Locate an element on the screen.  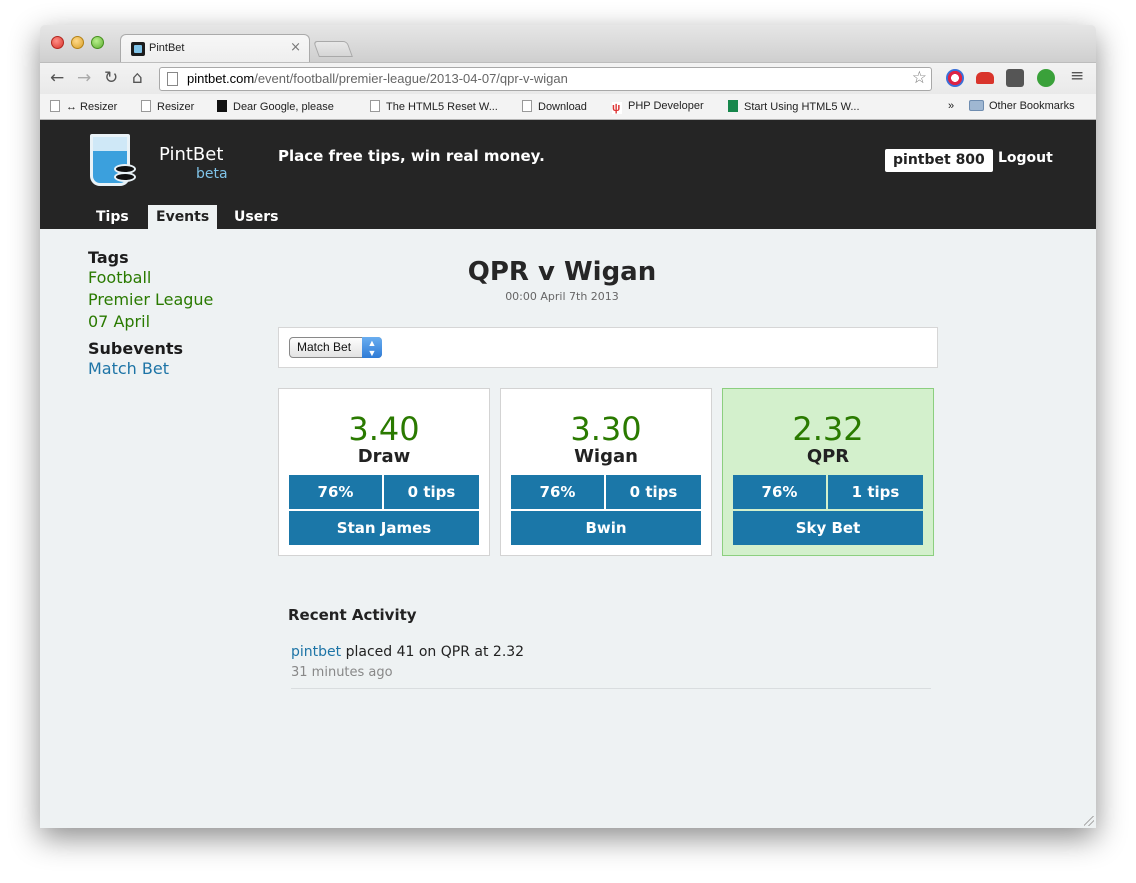
bookmaker-button: Stan James is located at coordinates (384, 528).